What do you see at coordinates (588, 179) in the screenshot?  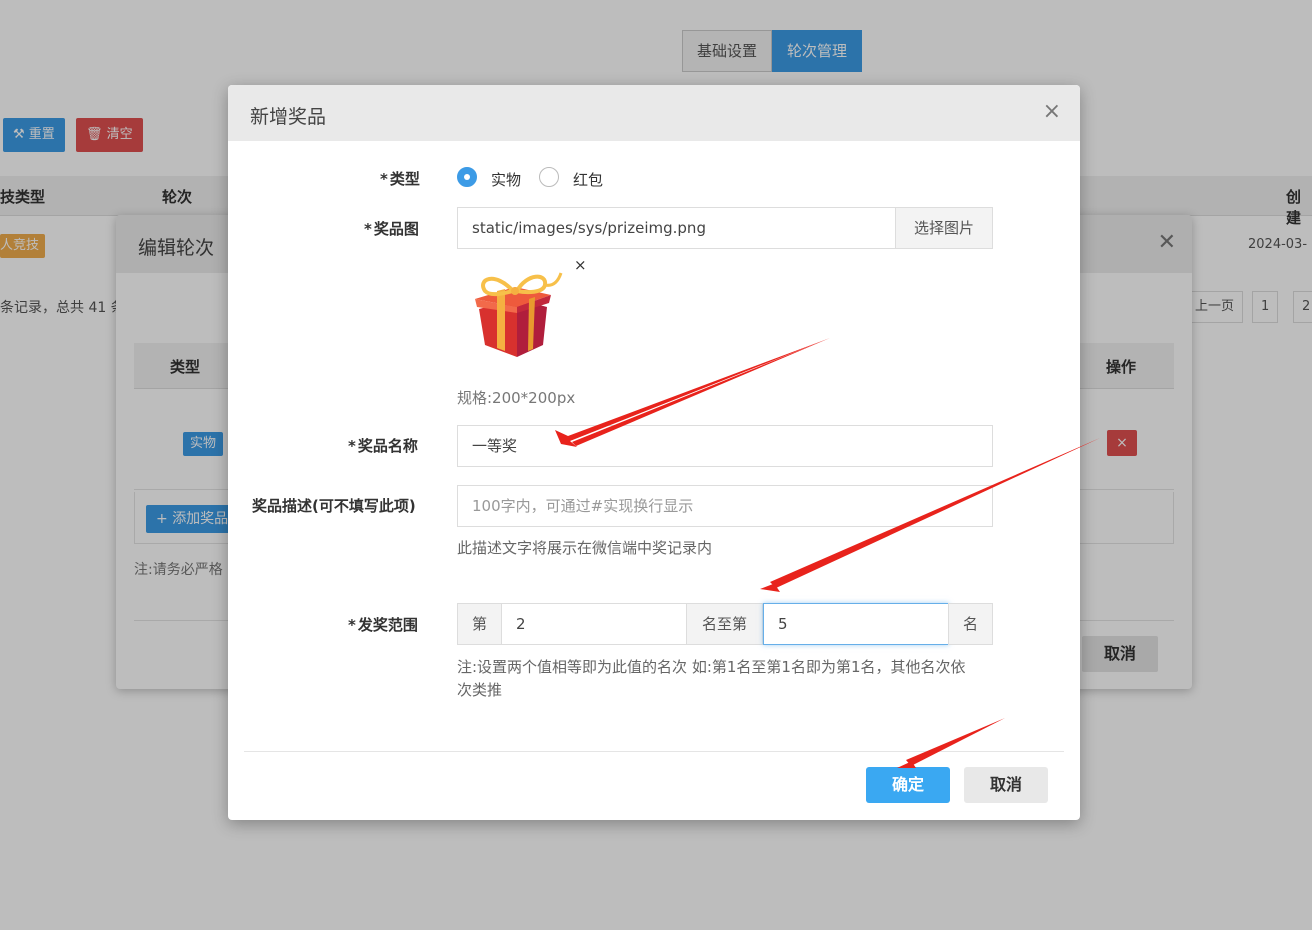 I see `radio-red-packet-label: 红包` at bounding box center [588, 179].